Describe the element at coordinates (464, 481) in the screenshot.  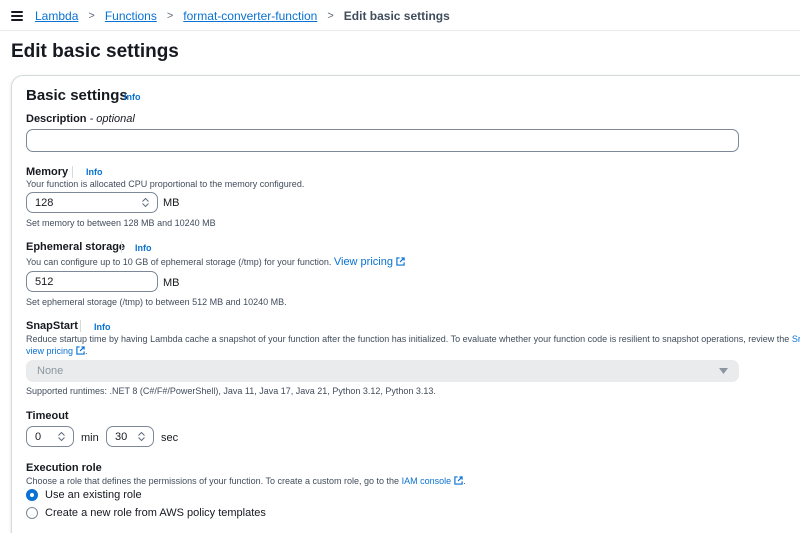
I see `execution-role-period: .` at that location.